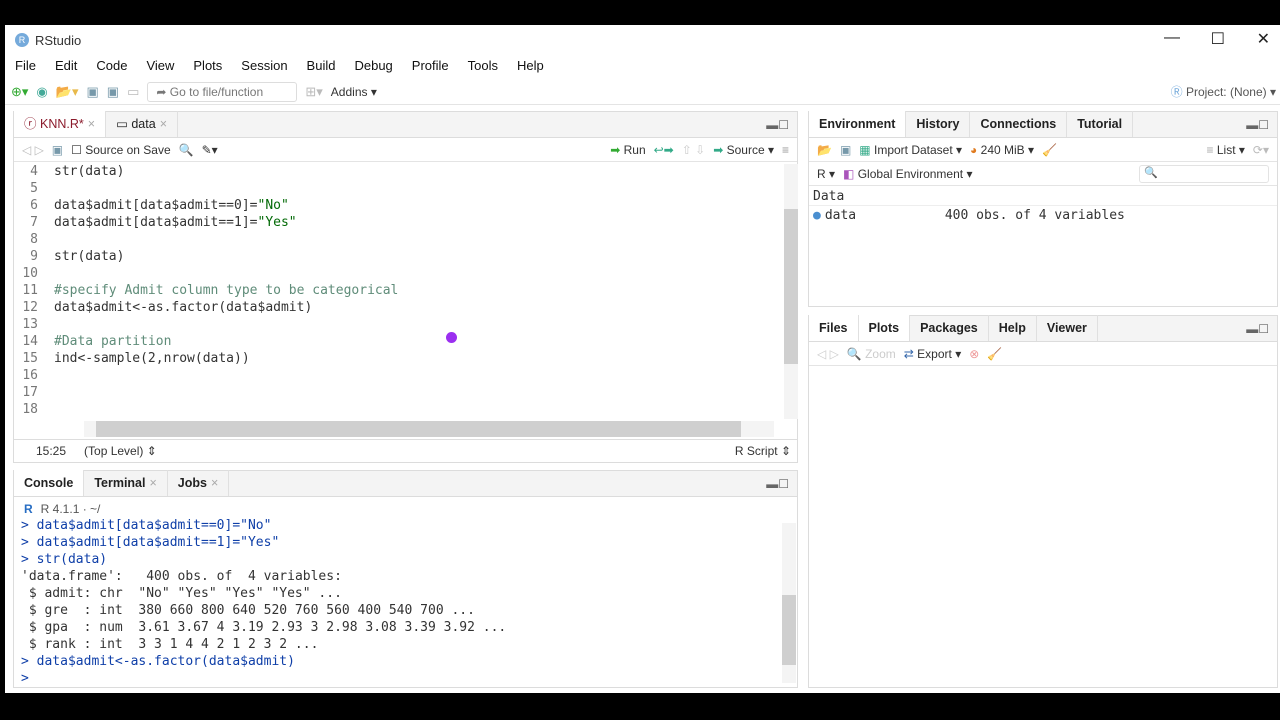 The width and height of the screenshot is (1280, 720). Describe the element at coordinates (664, 150) in the screenshot. I see `rerun-icon: ↩➡` at that location.